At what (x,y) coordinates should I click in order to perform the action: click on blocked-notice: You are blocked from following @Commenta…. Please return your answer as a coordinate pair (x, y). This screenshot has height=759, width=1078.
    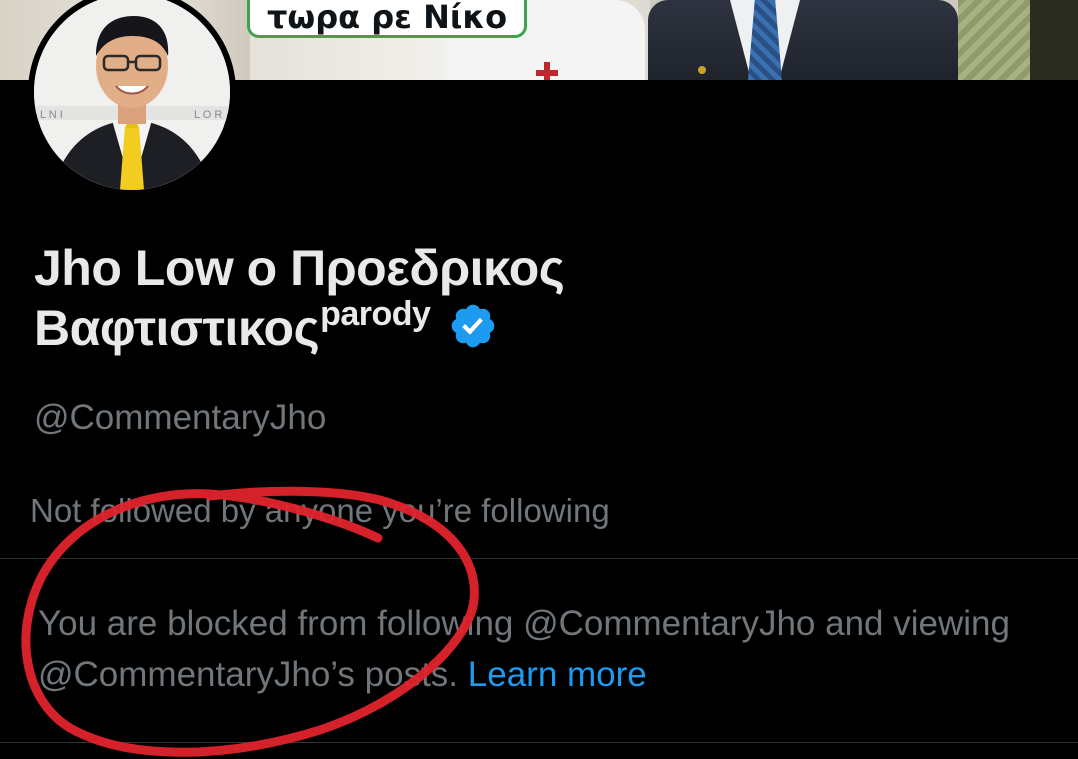
    Looking at the image, I should click on (548, 649).